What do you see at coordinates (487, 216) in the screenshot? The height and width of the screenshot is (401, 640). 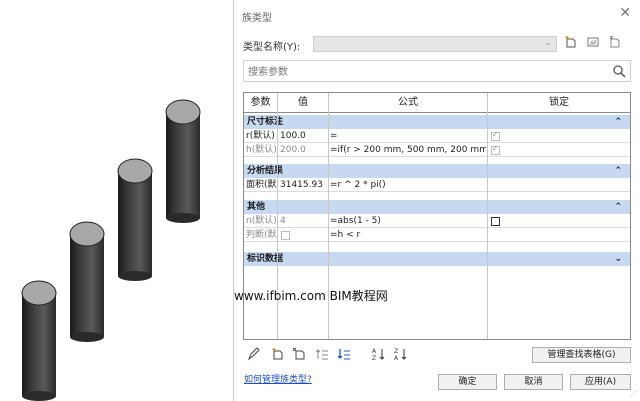 I see `column-divider` at bounding box center [487, 216].